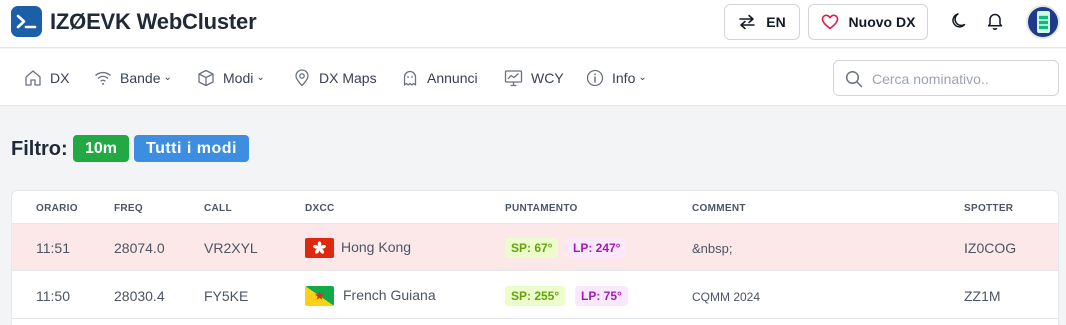 Image resolution: width=1066 pixels, height=325 pixels. Describe the element at coordinates (39, 149) in the screenshot. I see `filter-label: Filtro:` at that location.